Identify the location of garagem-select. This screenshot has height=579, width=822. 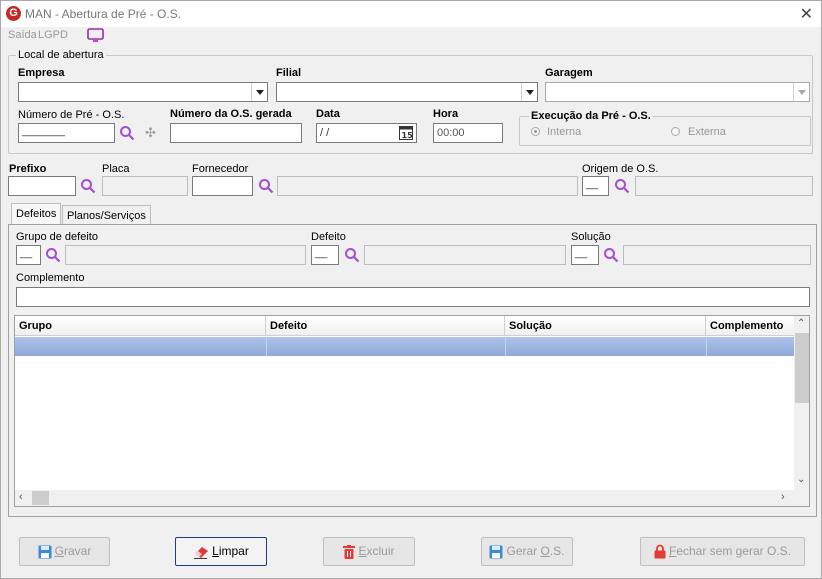
(677, 92).